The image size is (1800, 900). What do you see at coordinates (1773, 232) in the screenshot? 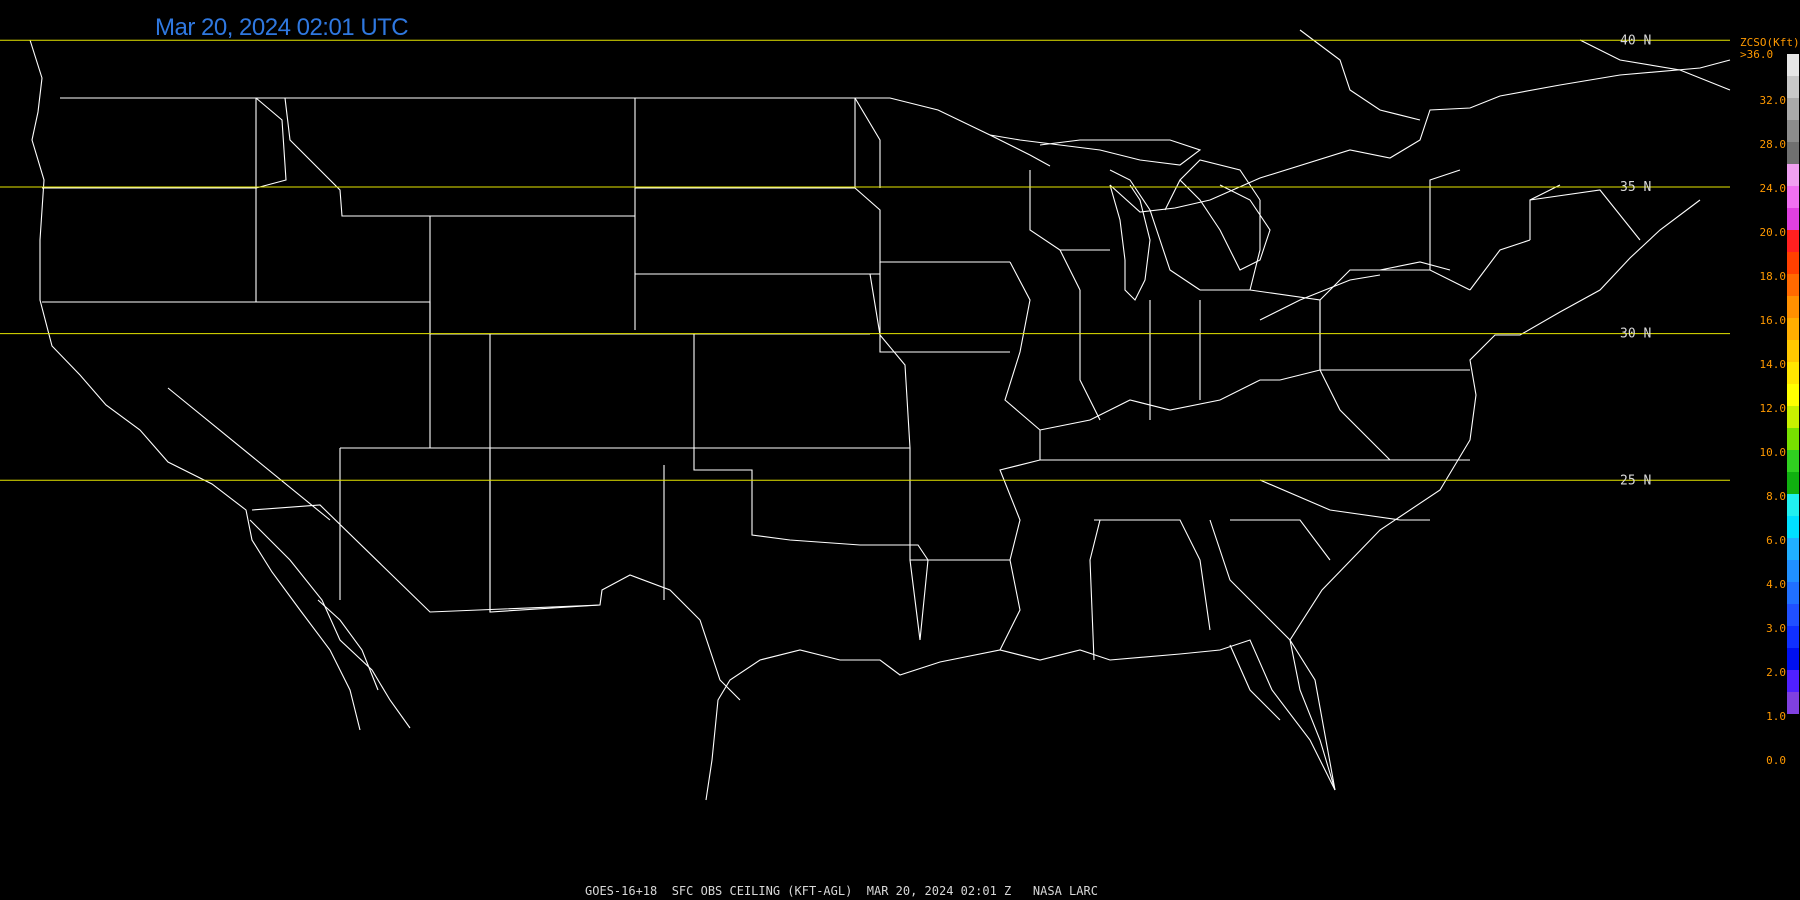
I see `legend-label: 20.0` at bounding box center [1773, 232].